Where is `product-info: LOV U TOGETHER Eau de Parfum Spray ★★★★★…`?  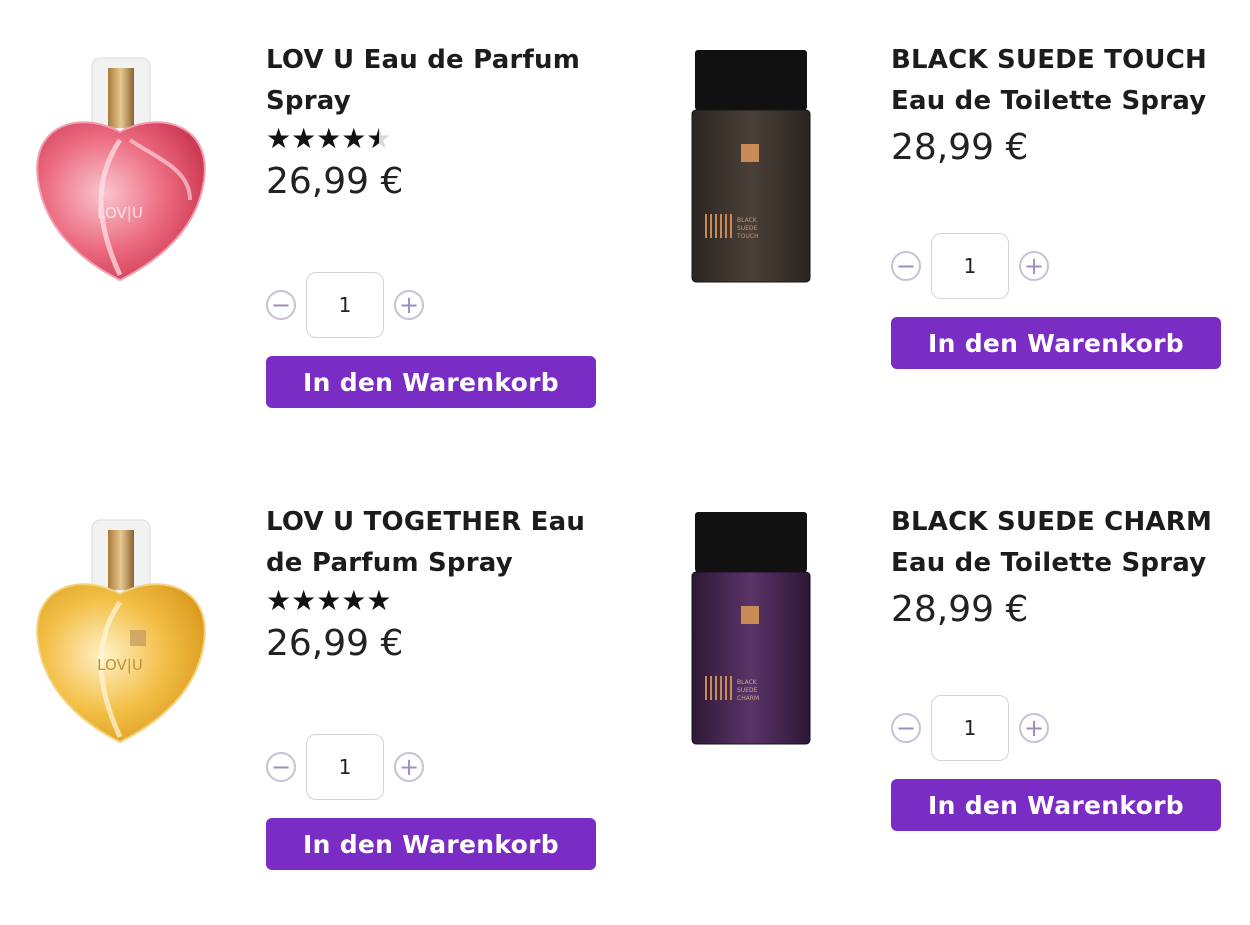
product-info: LOV U TOGETHER Eau de Parfum Spray ★★★★★… is located at coordinates (436, 584).